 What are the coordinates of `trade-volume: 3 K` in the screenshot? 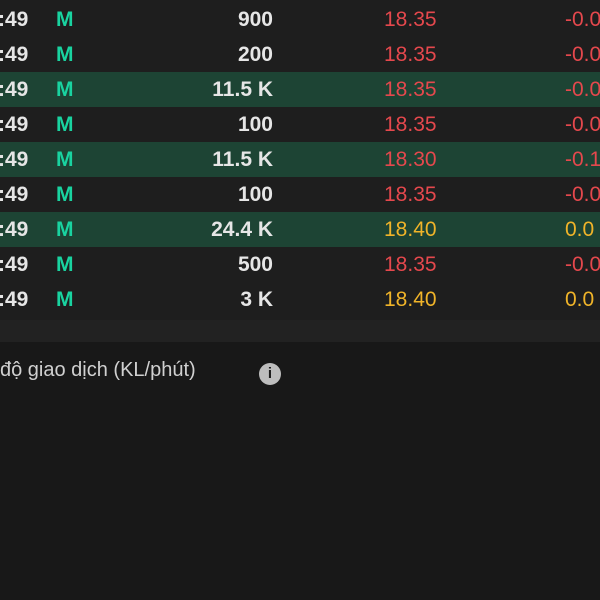 It's located at (256, 299).